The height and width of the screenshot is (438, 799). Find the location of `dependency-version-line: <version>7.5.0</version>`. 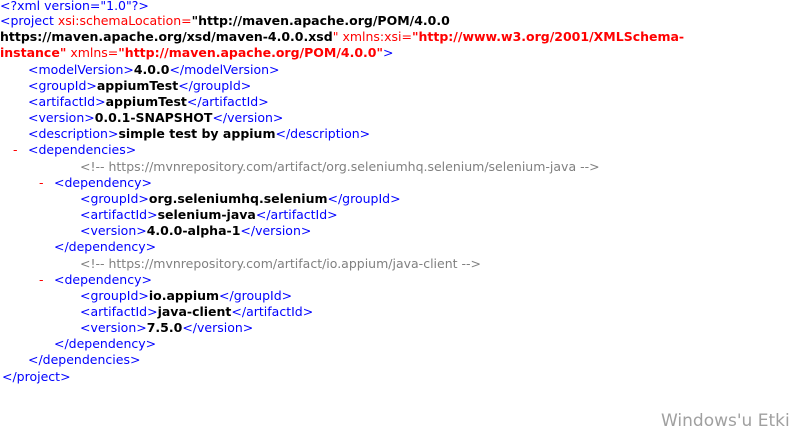

dependency-version-line: <version>7.5.0</version> is located at coordinates (166, 327).